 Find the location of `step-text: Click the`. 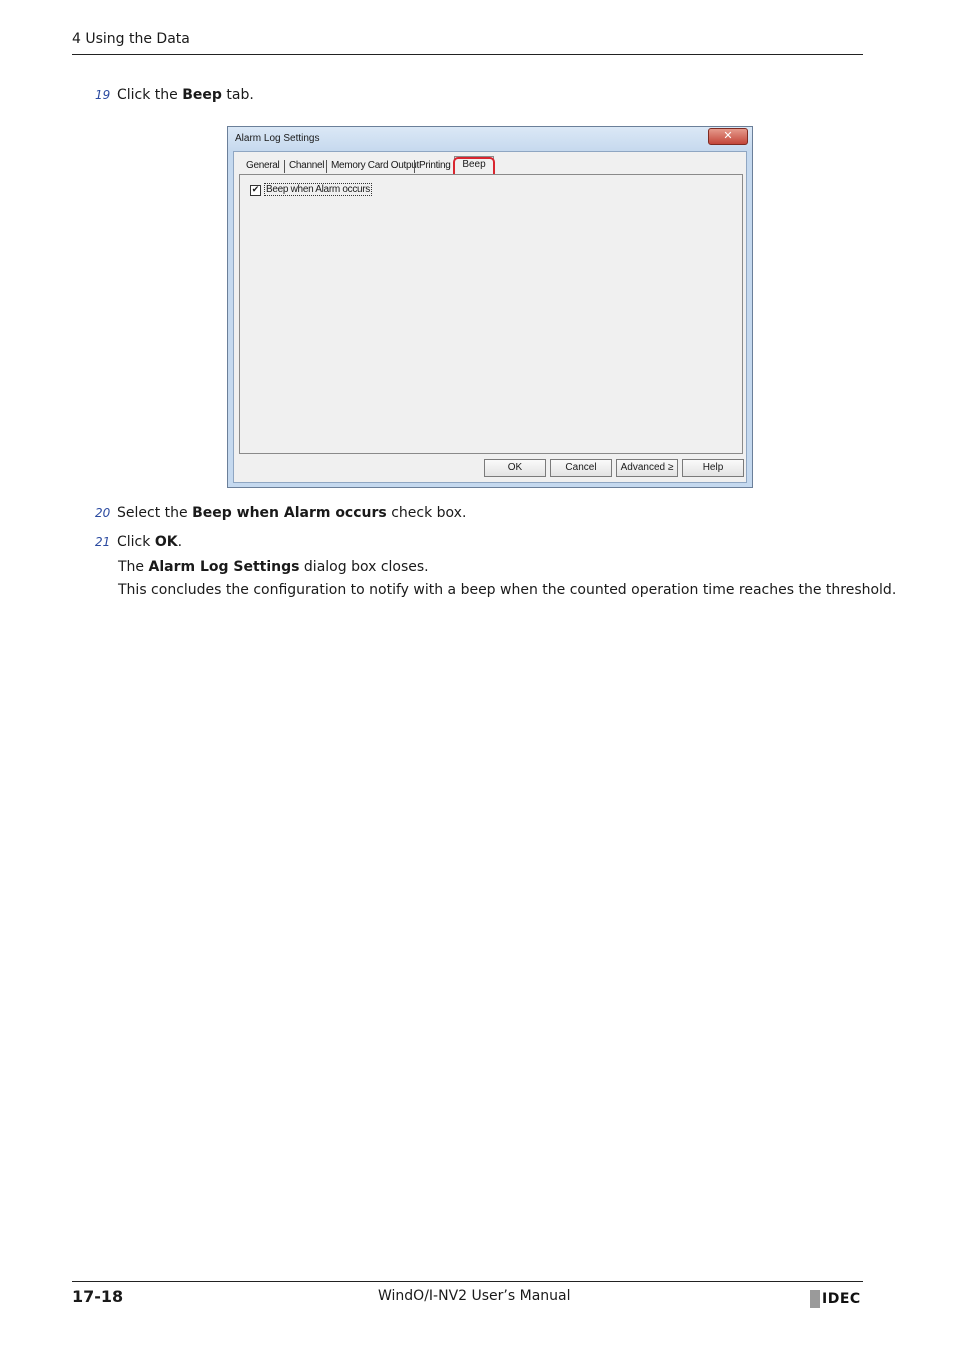

step-text: Click the is located at coordinates (150, 95).